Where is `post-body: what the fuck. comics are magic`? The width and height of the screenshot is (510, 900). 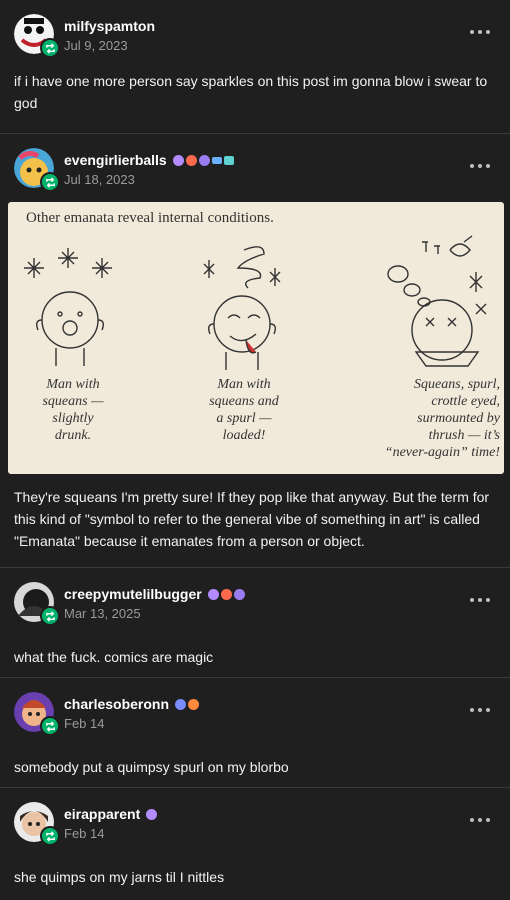 post-body: what the fuck. comics are magic is located at coordinates (114, 657).